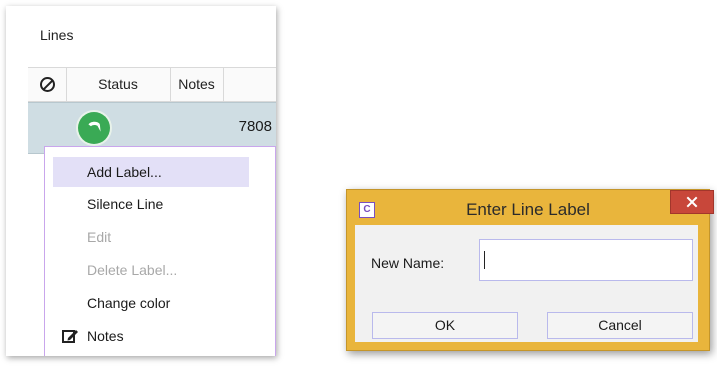 The width and height of the screenshot is (717, 370). Describe the element at coordinates (586, 260) in the screenshot. I see `new-name-input` at that location.